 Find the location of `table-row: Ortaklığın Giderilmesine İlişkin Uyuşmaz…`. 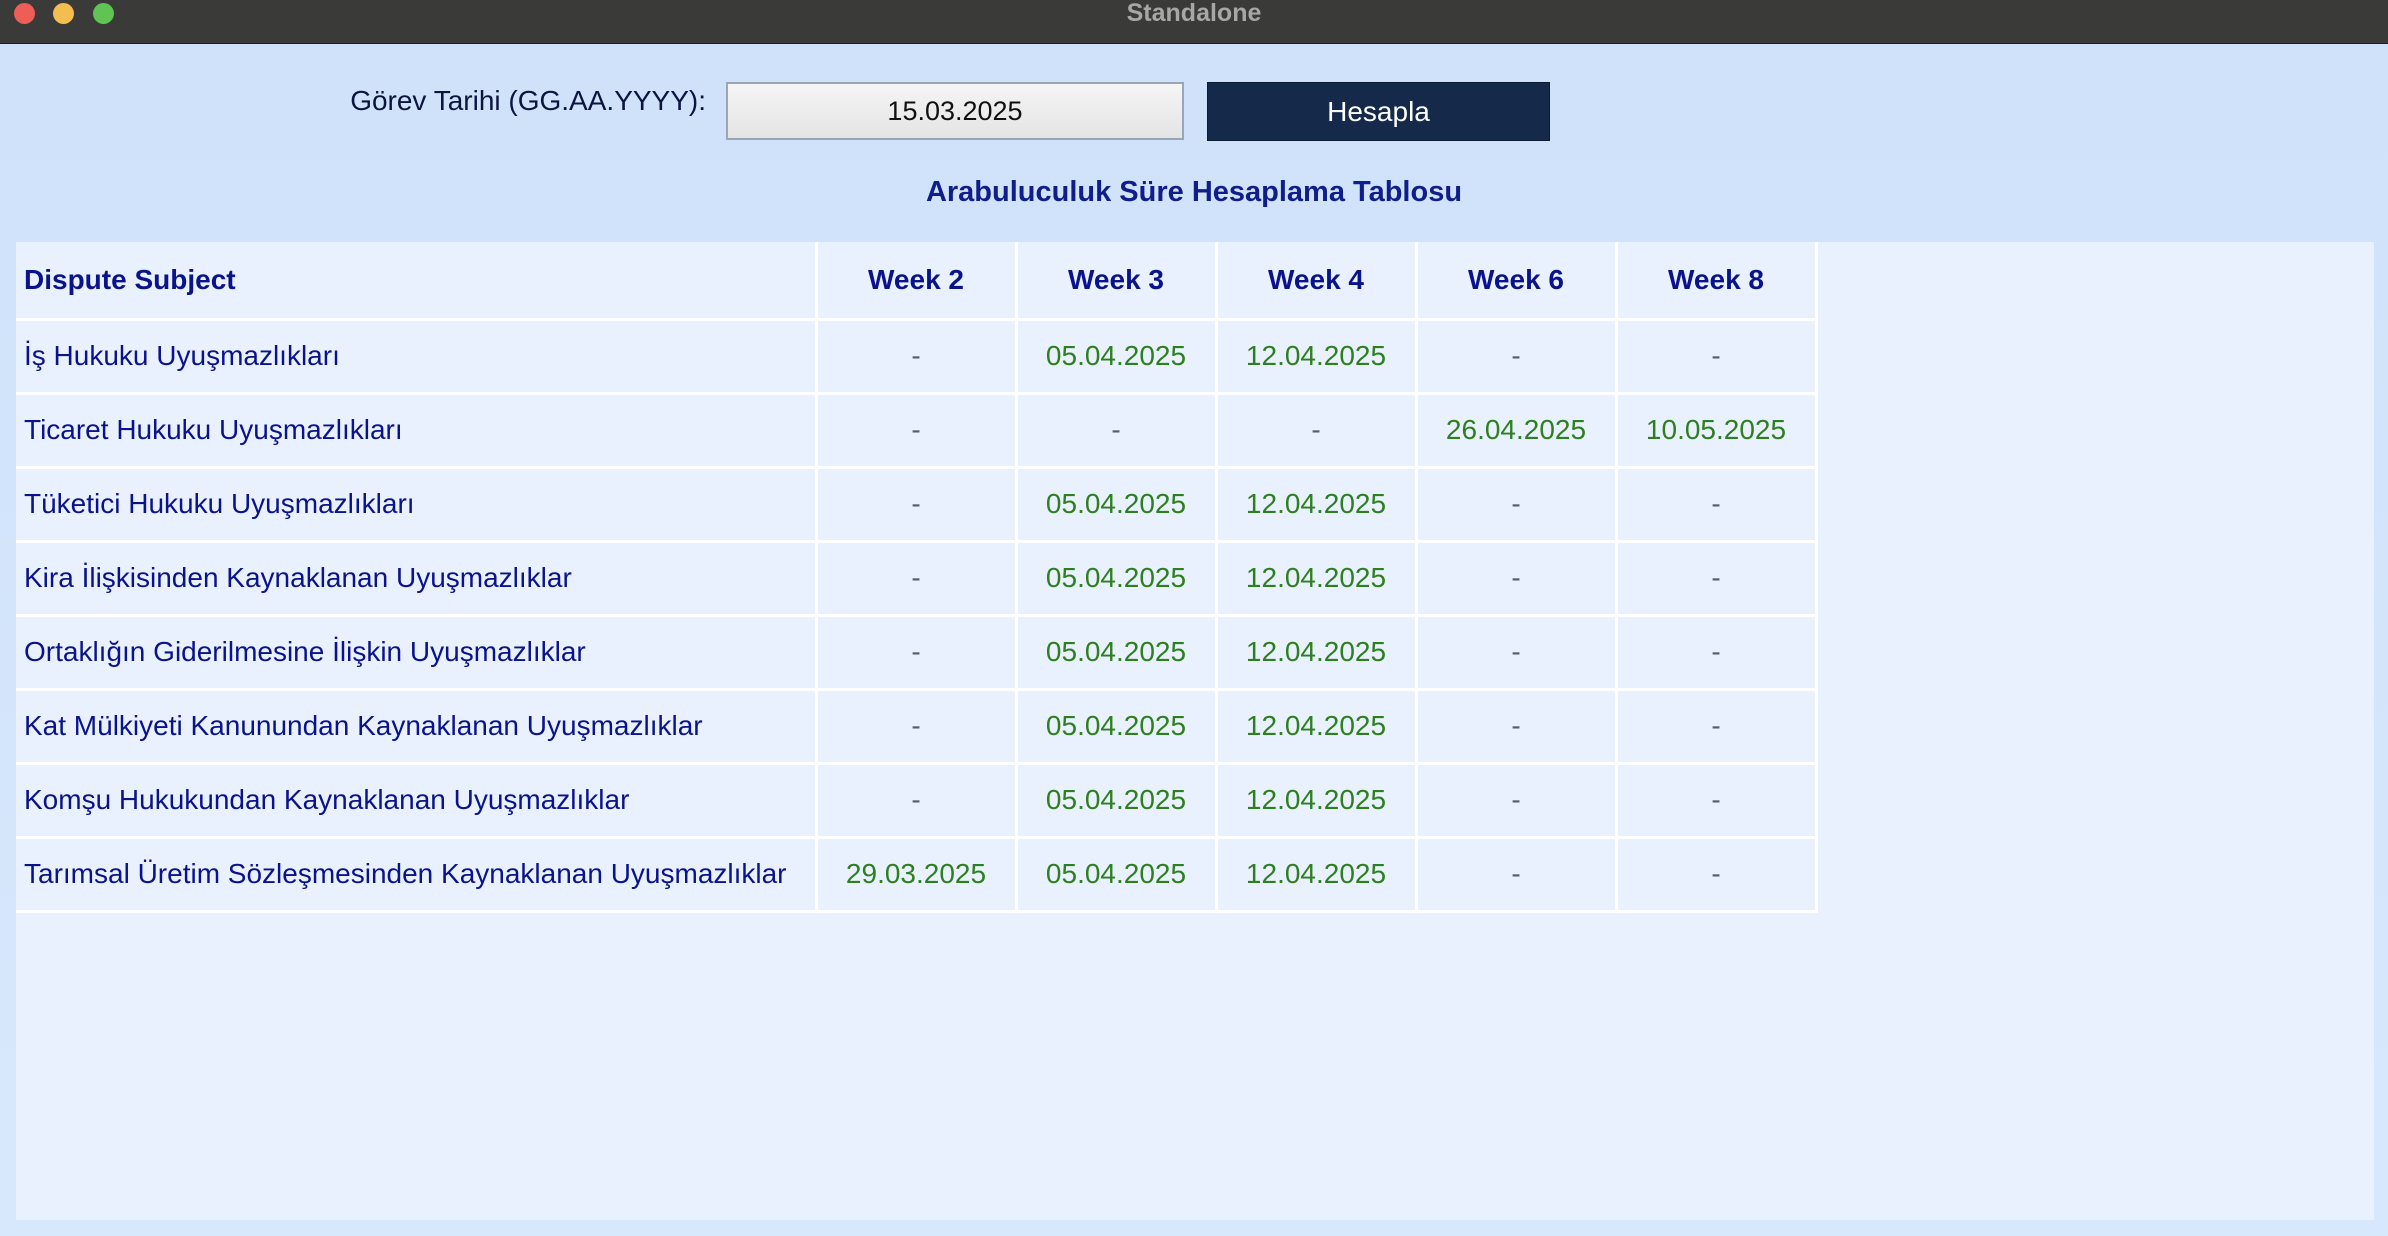

table-row: Ortaklığın Giderilmesine İlişkin Uyuşmaz… is located at coordinates (917, 652).